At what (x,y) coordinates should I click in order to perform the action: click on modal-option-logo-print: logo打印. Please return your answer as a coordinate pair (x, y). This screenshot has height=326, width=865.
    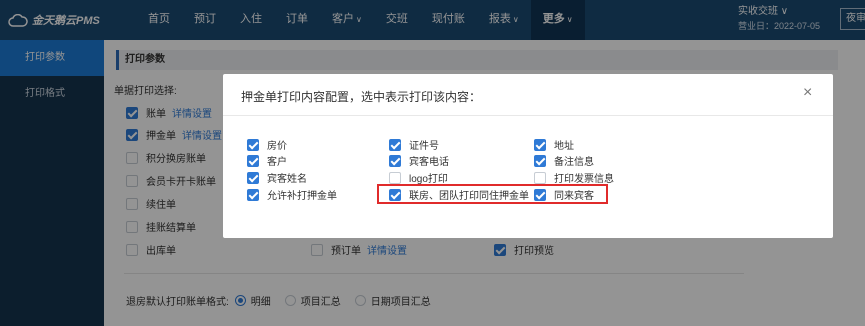
    Looking at the image, I should click on (418, 177).